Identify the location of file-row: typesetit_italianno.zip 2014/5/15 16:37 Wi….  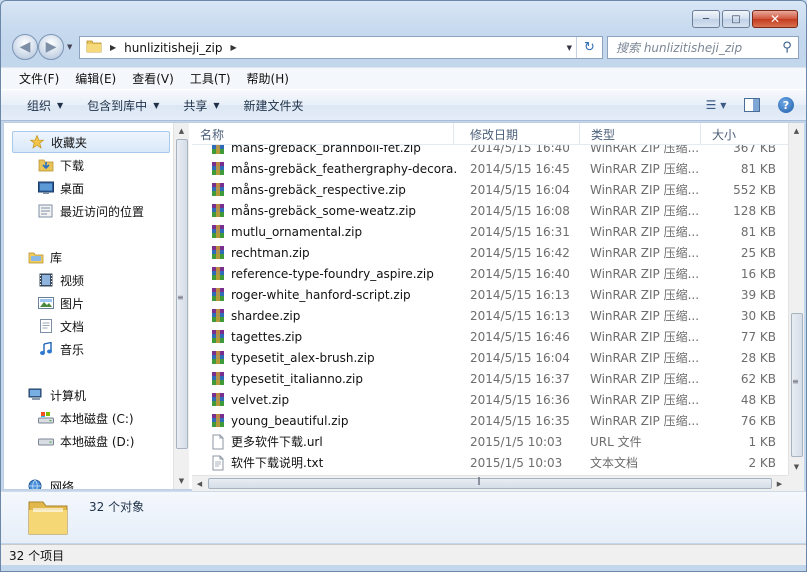
(490, 378).